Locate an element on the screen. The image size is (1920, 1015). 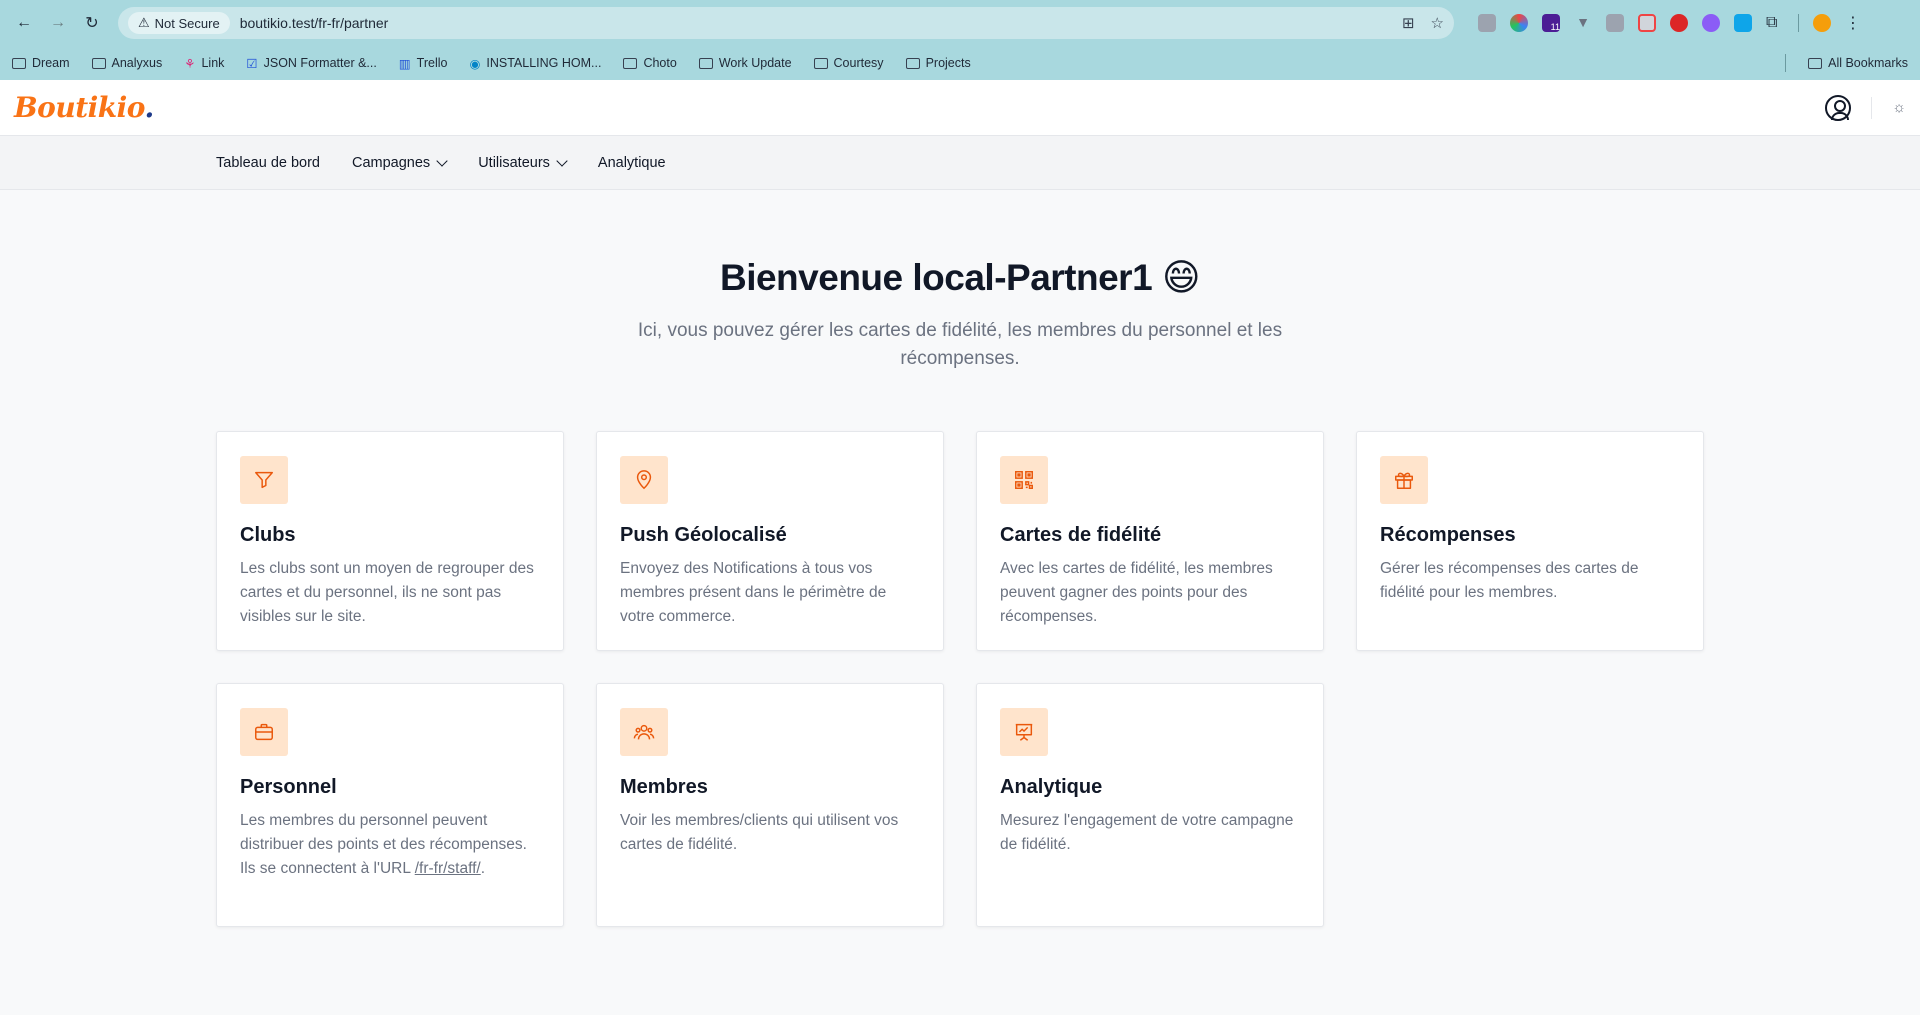
card-title: Membres is located at coordinates (664, 787).